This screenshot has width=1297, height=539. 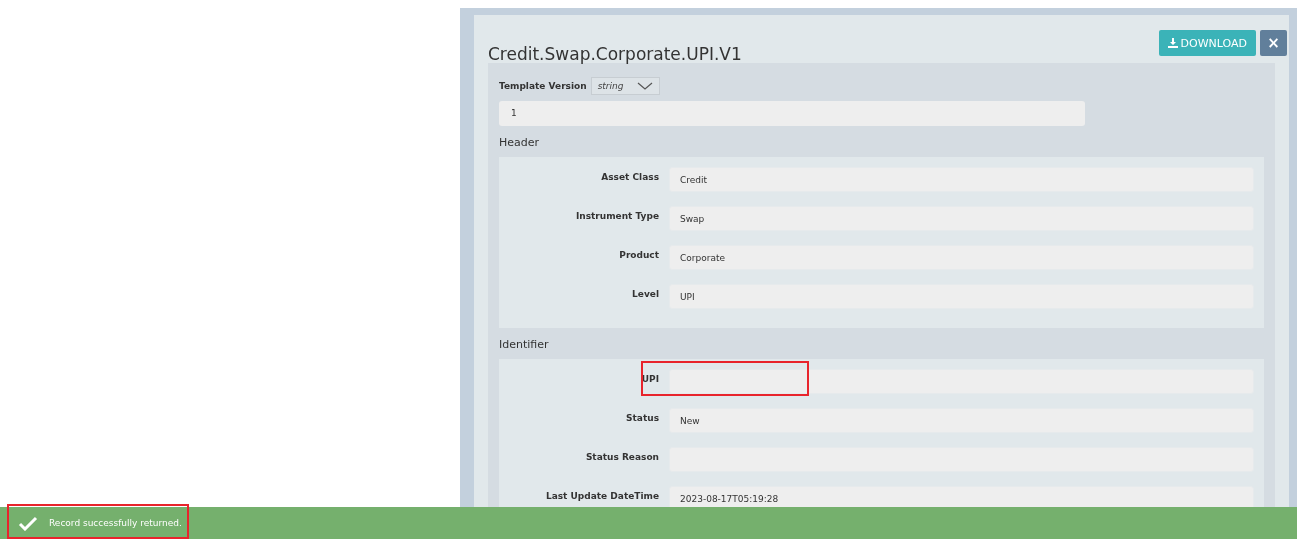 I want to click on type-dropdown: string, so click(x=625, y=86).